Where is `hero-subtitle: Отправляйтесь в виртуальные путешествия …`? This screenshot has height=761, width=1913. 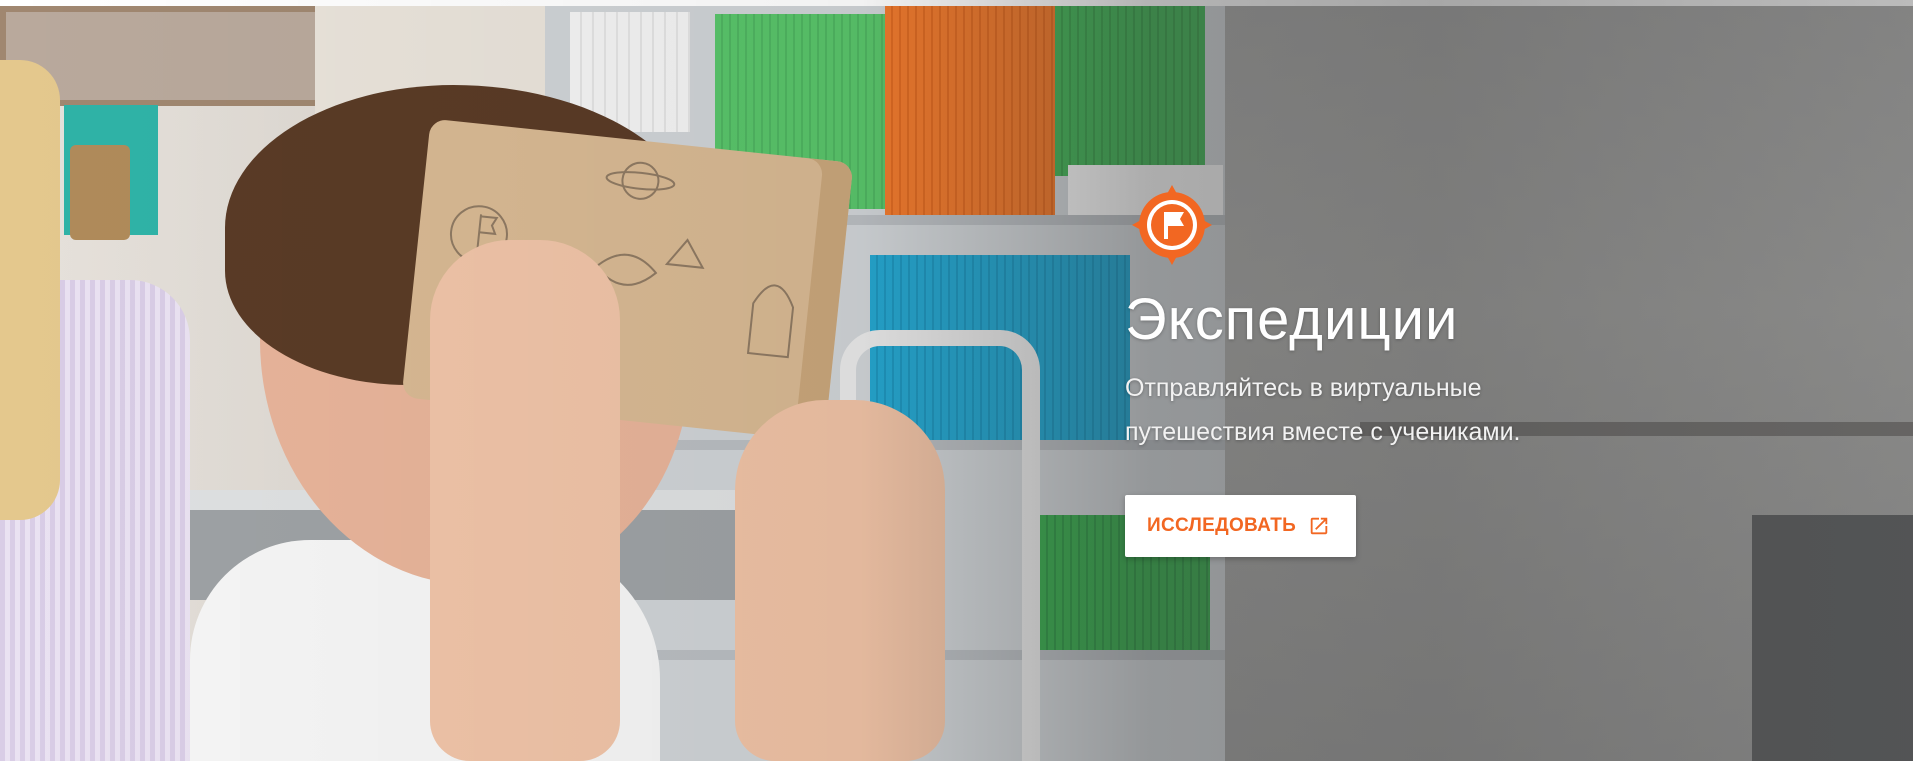 hero-subtitle: Отправляйтесь в виртуальные путешествия … is located at coordinates (1385, 410).